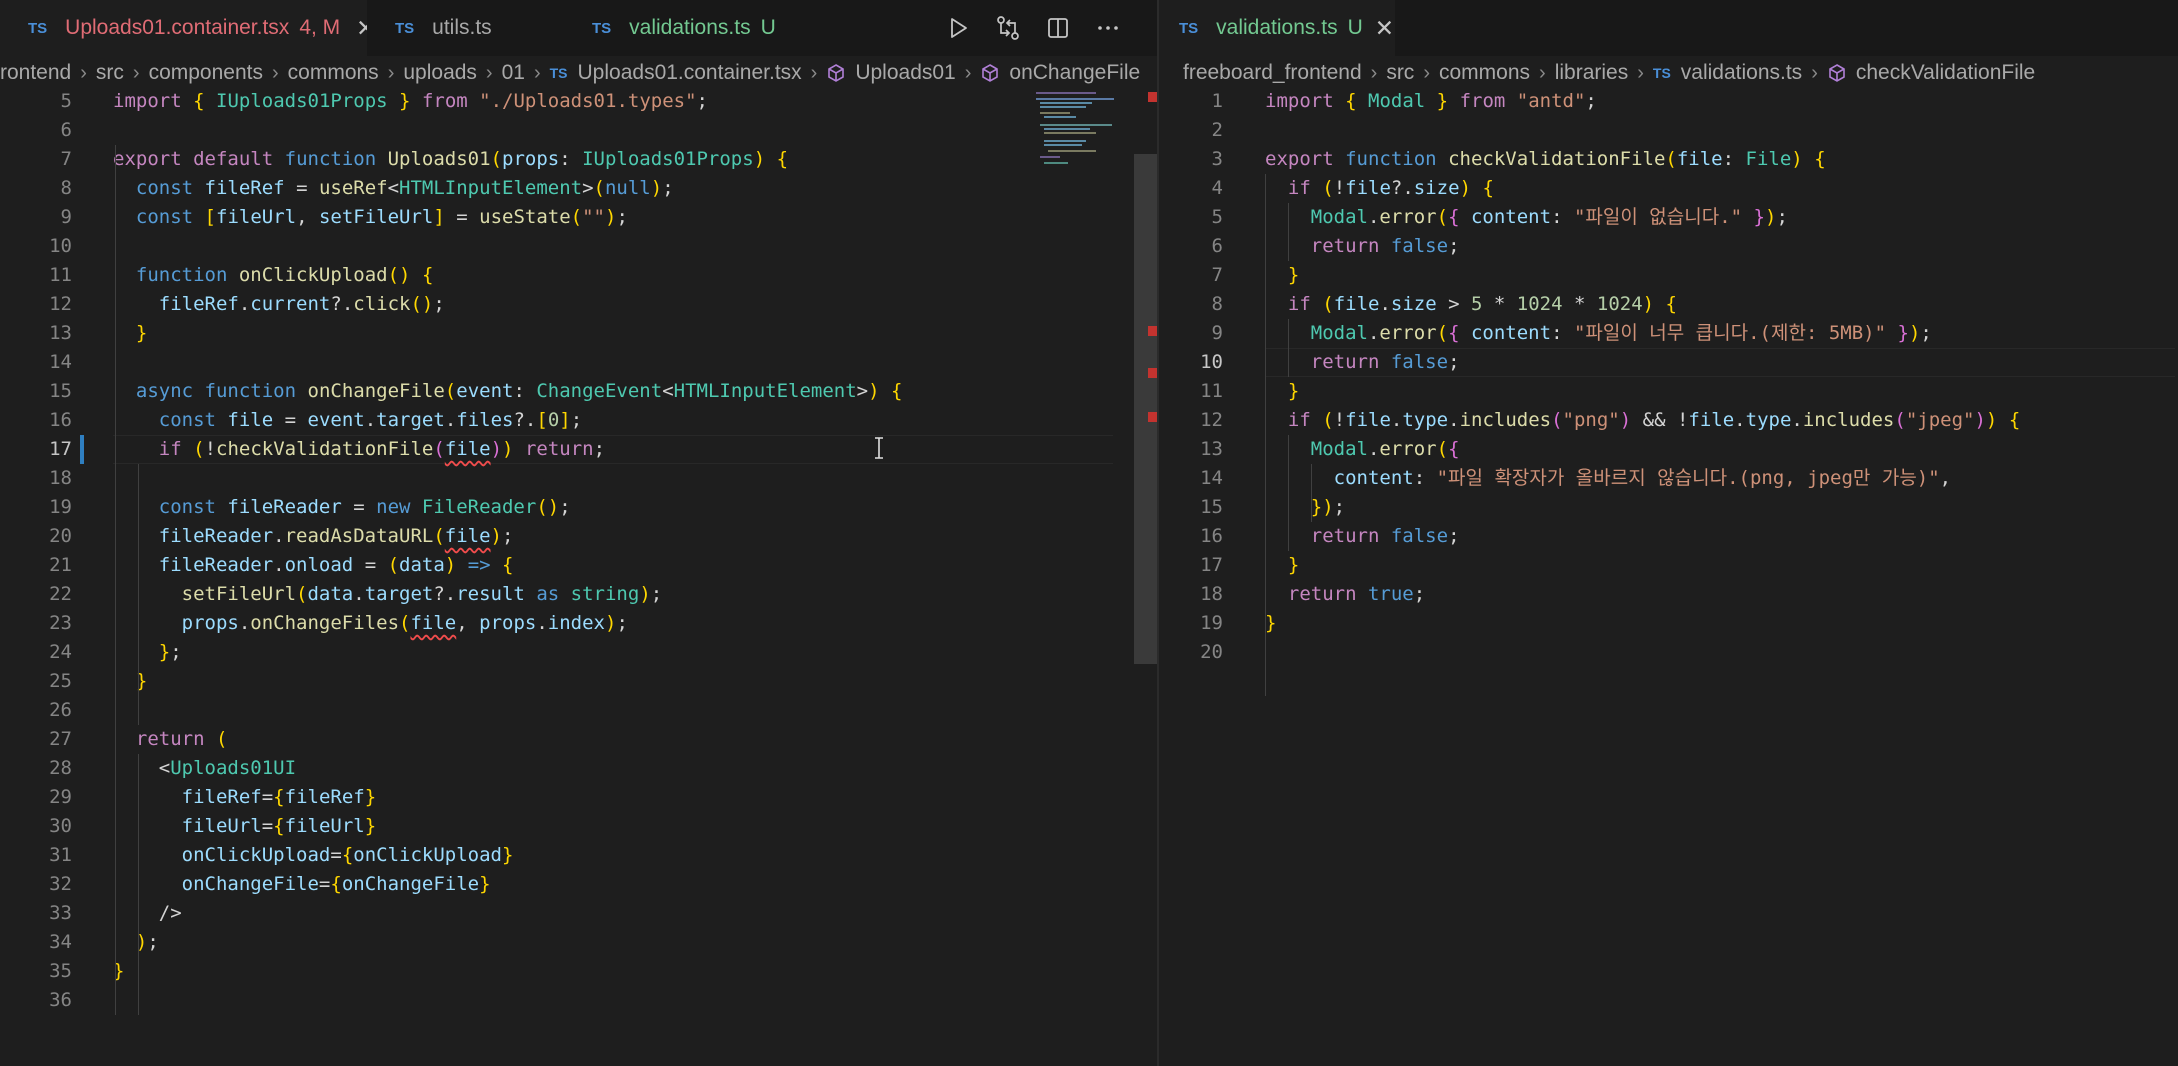  I want to click on code-text: onClickUpload={onClickUpload}, so click(347, 855).